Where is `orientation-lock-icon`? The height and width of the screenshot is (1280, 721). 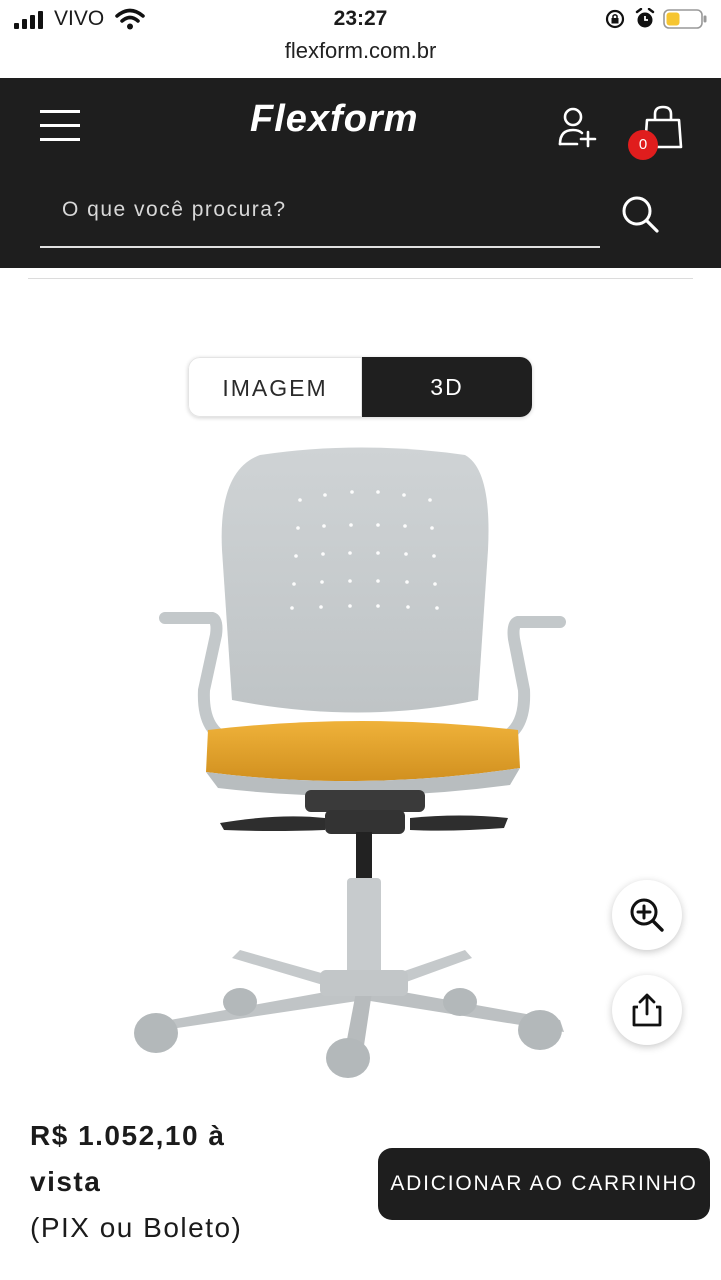 orientation-lock-icon is located at coordinates (615, 19).